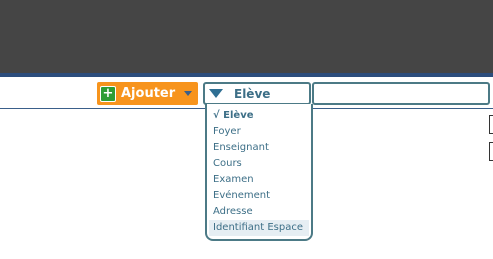 This screenshot has height=259, width=493. I want to click on plus-icon: +, so click(108, 93).